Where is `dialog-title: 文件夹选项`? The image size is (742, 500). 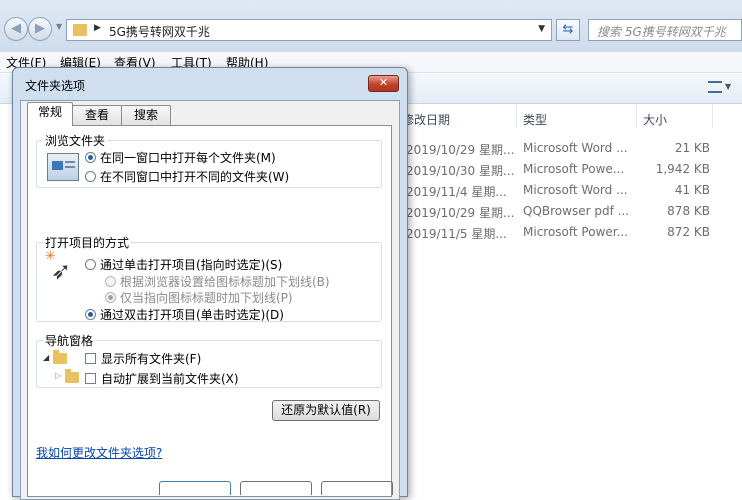 dialog-title: 文件夹选项 is located at coordinates (55, 86).